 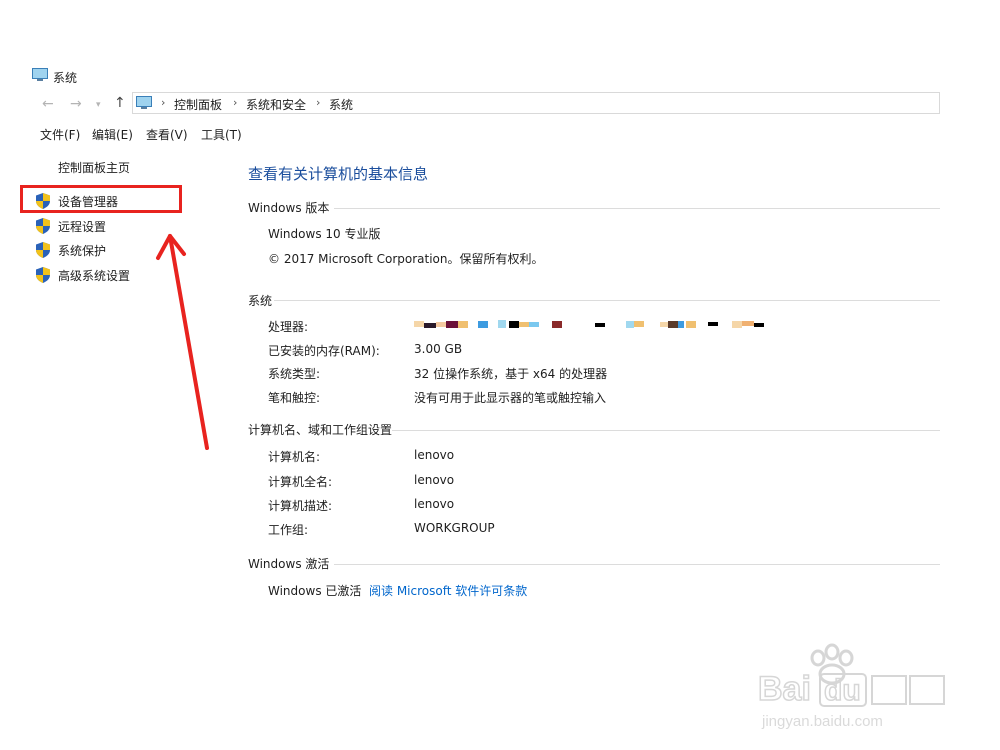 I want to click on redacted-processor-value, so click(x=589, y=324).